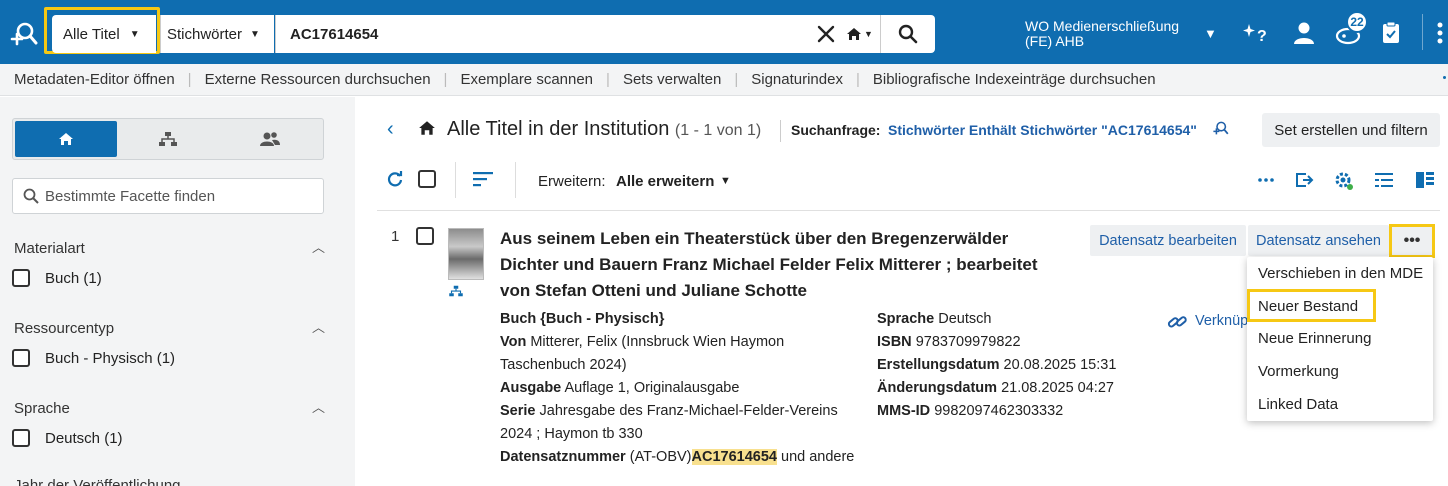  Describe the element at coordinates (99, 358) in the screenshot. I see `facet-option-label: Buch - Physisch` at that location.